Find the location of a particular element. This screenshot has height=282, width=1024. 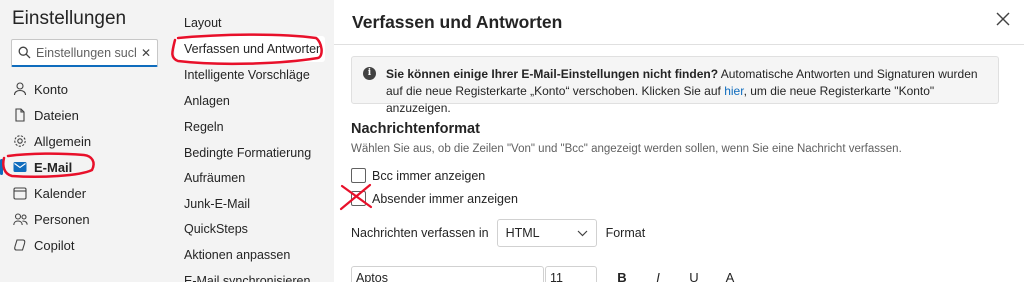

compose-format-value: HTML is located at coordinates (522, 233).